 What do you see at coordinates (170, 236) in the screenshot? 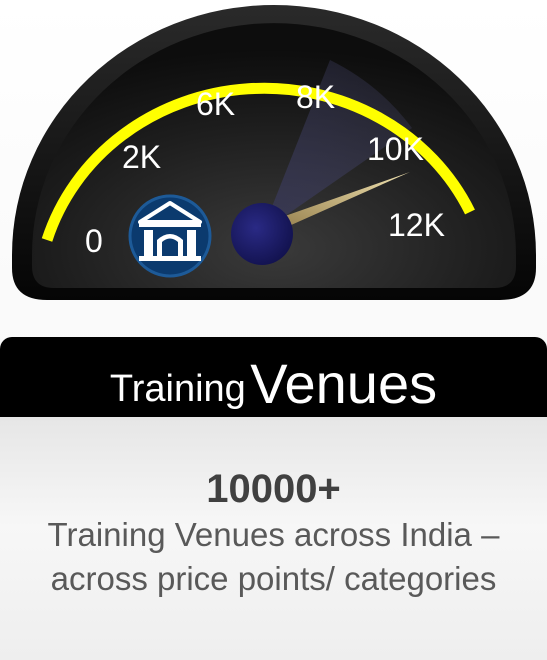
I see `venue-building-icon` at bounding box center [170, 236].